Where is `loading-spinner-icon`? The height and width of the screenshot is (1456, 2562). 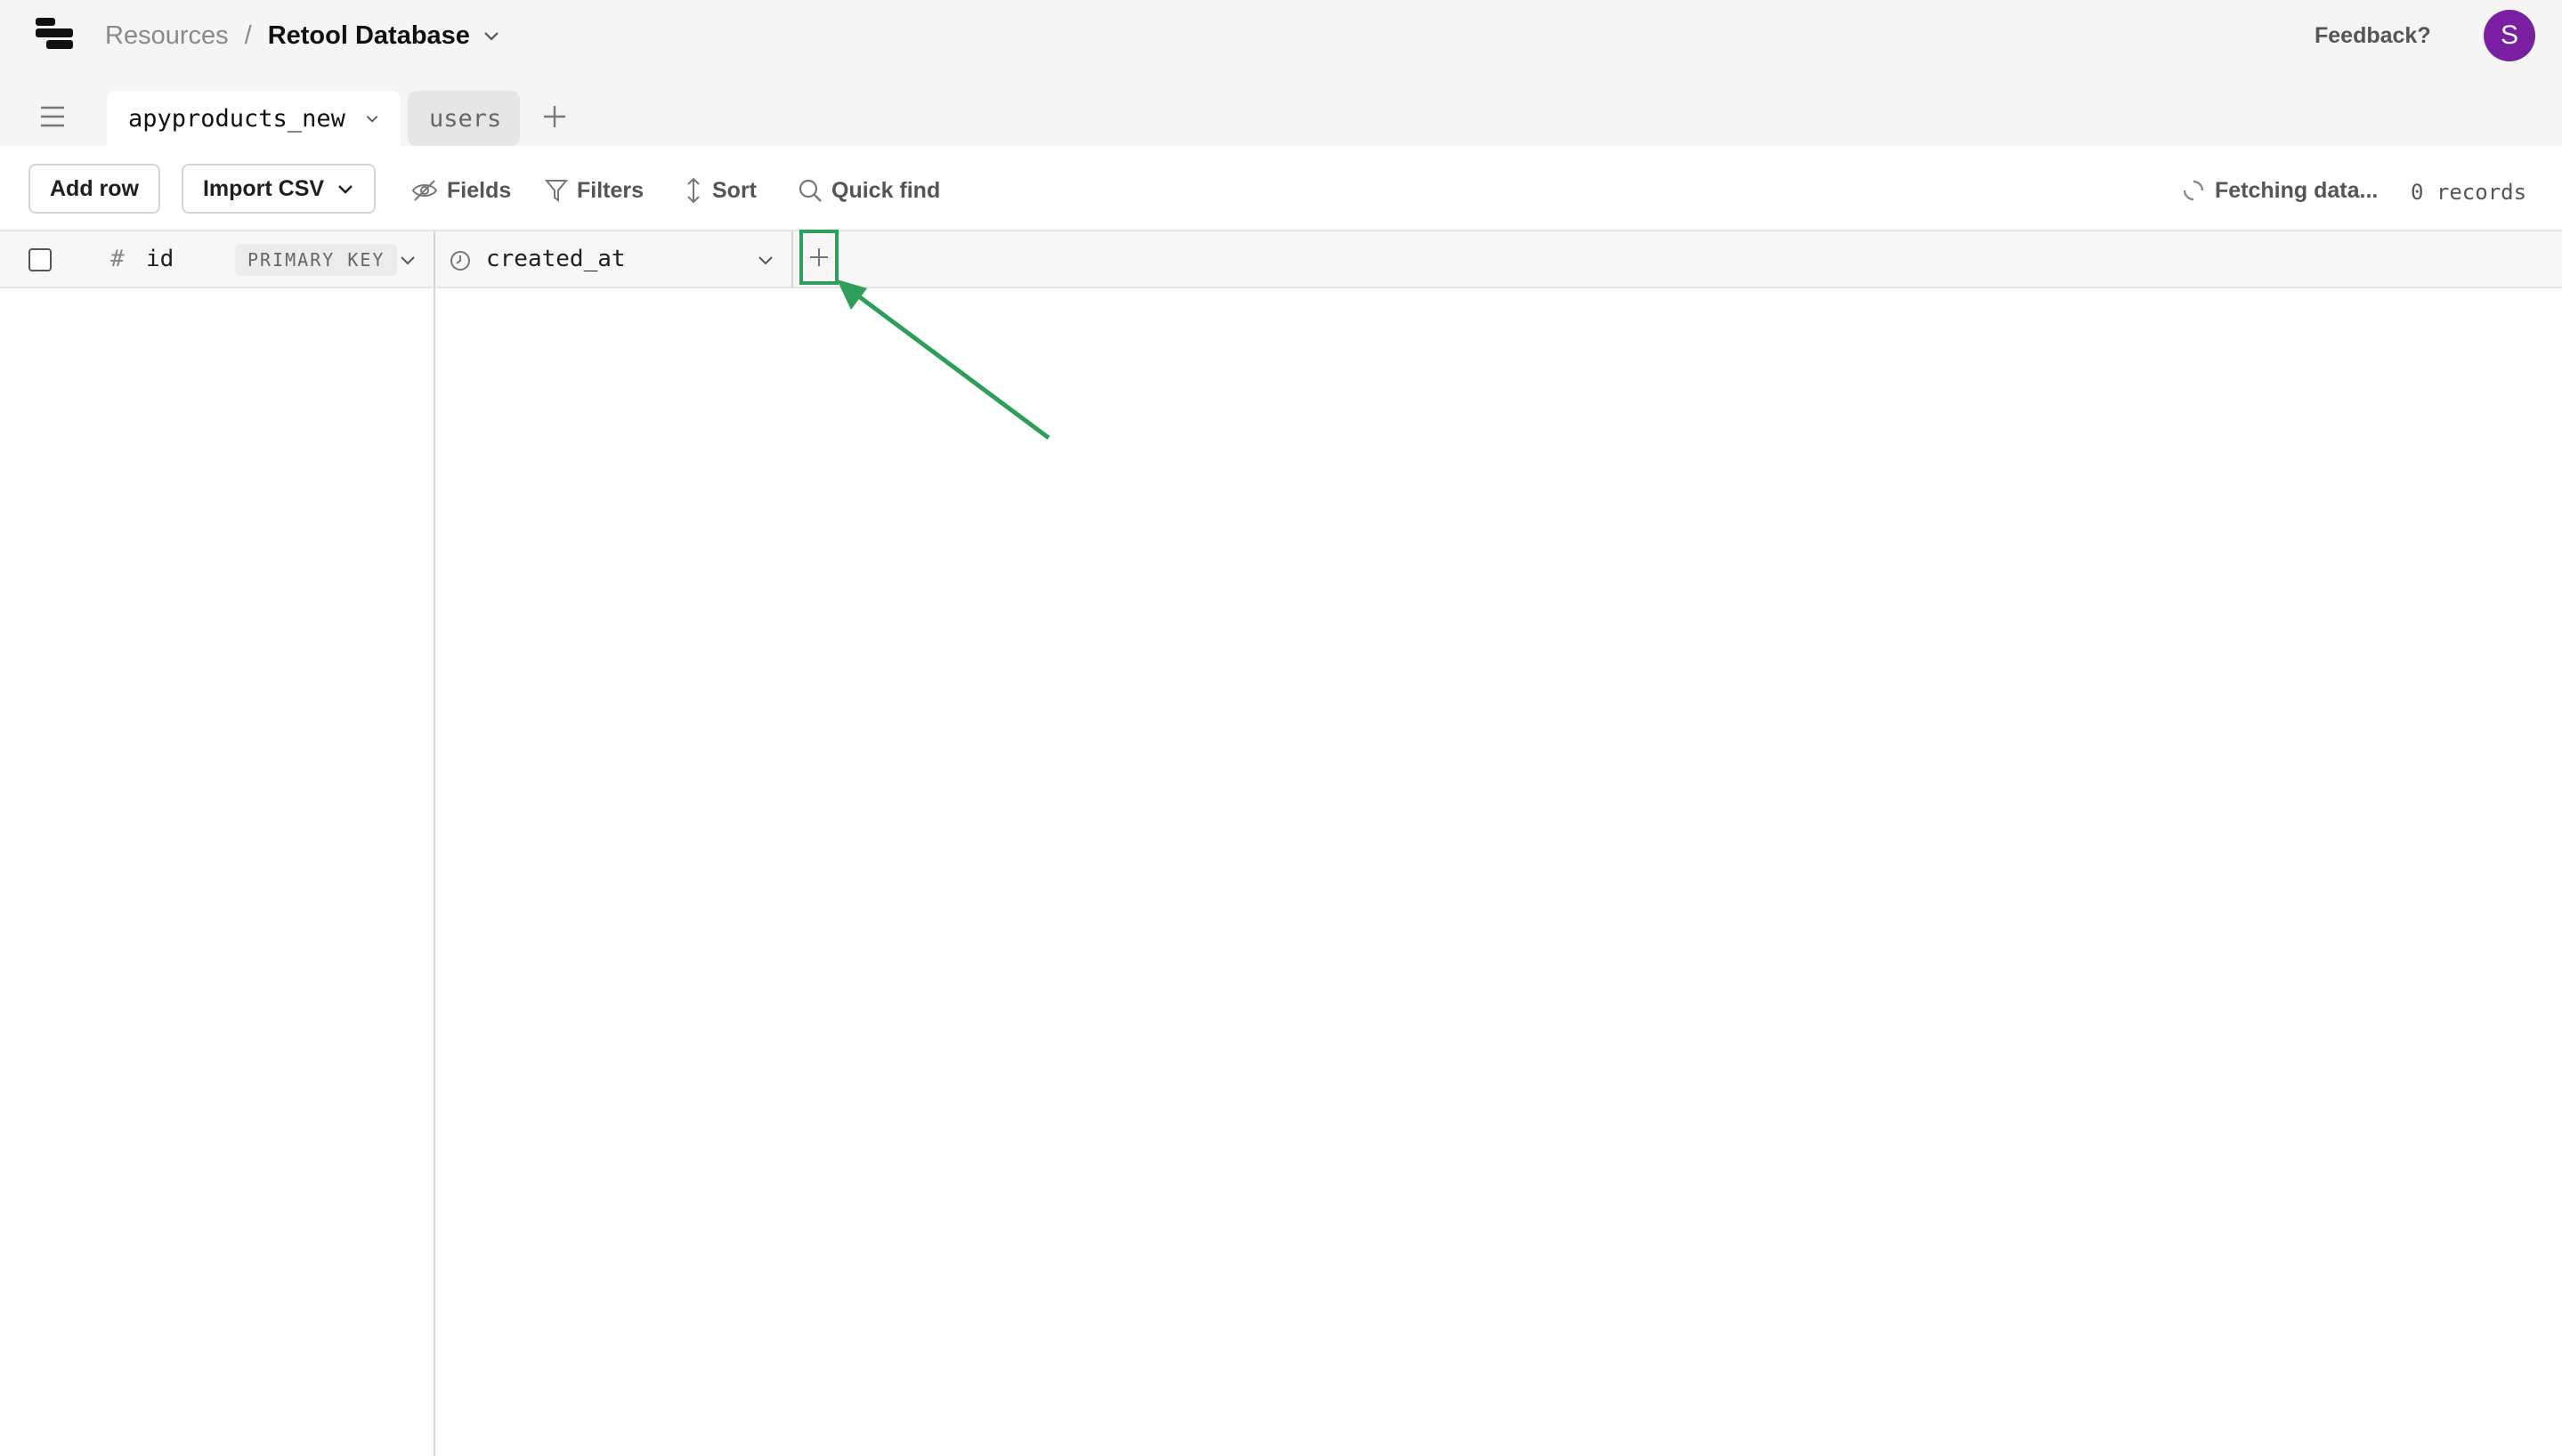
loading-spinner-icon is located at coordinates (2193, 190).